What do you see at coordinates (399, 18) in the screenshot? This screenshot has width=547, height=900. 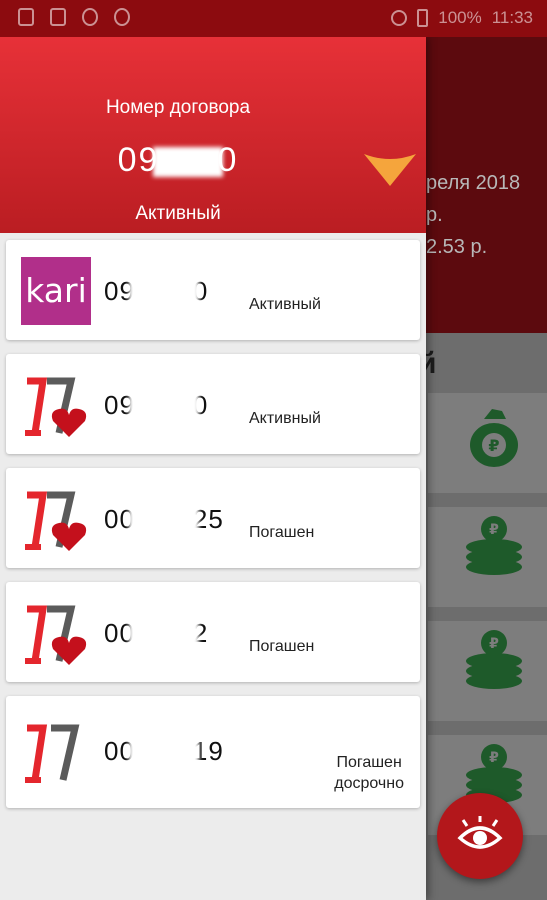 I see `alarm-icon` at bounding box center [399, 18].